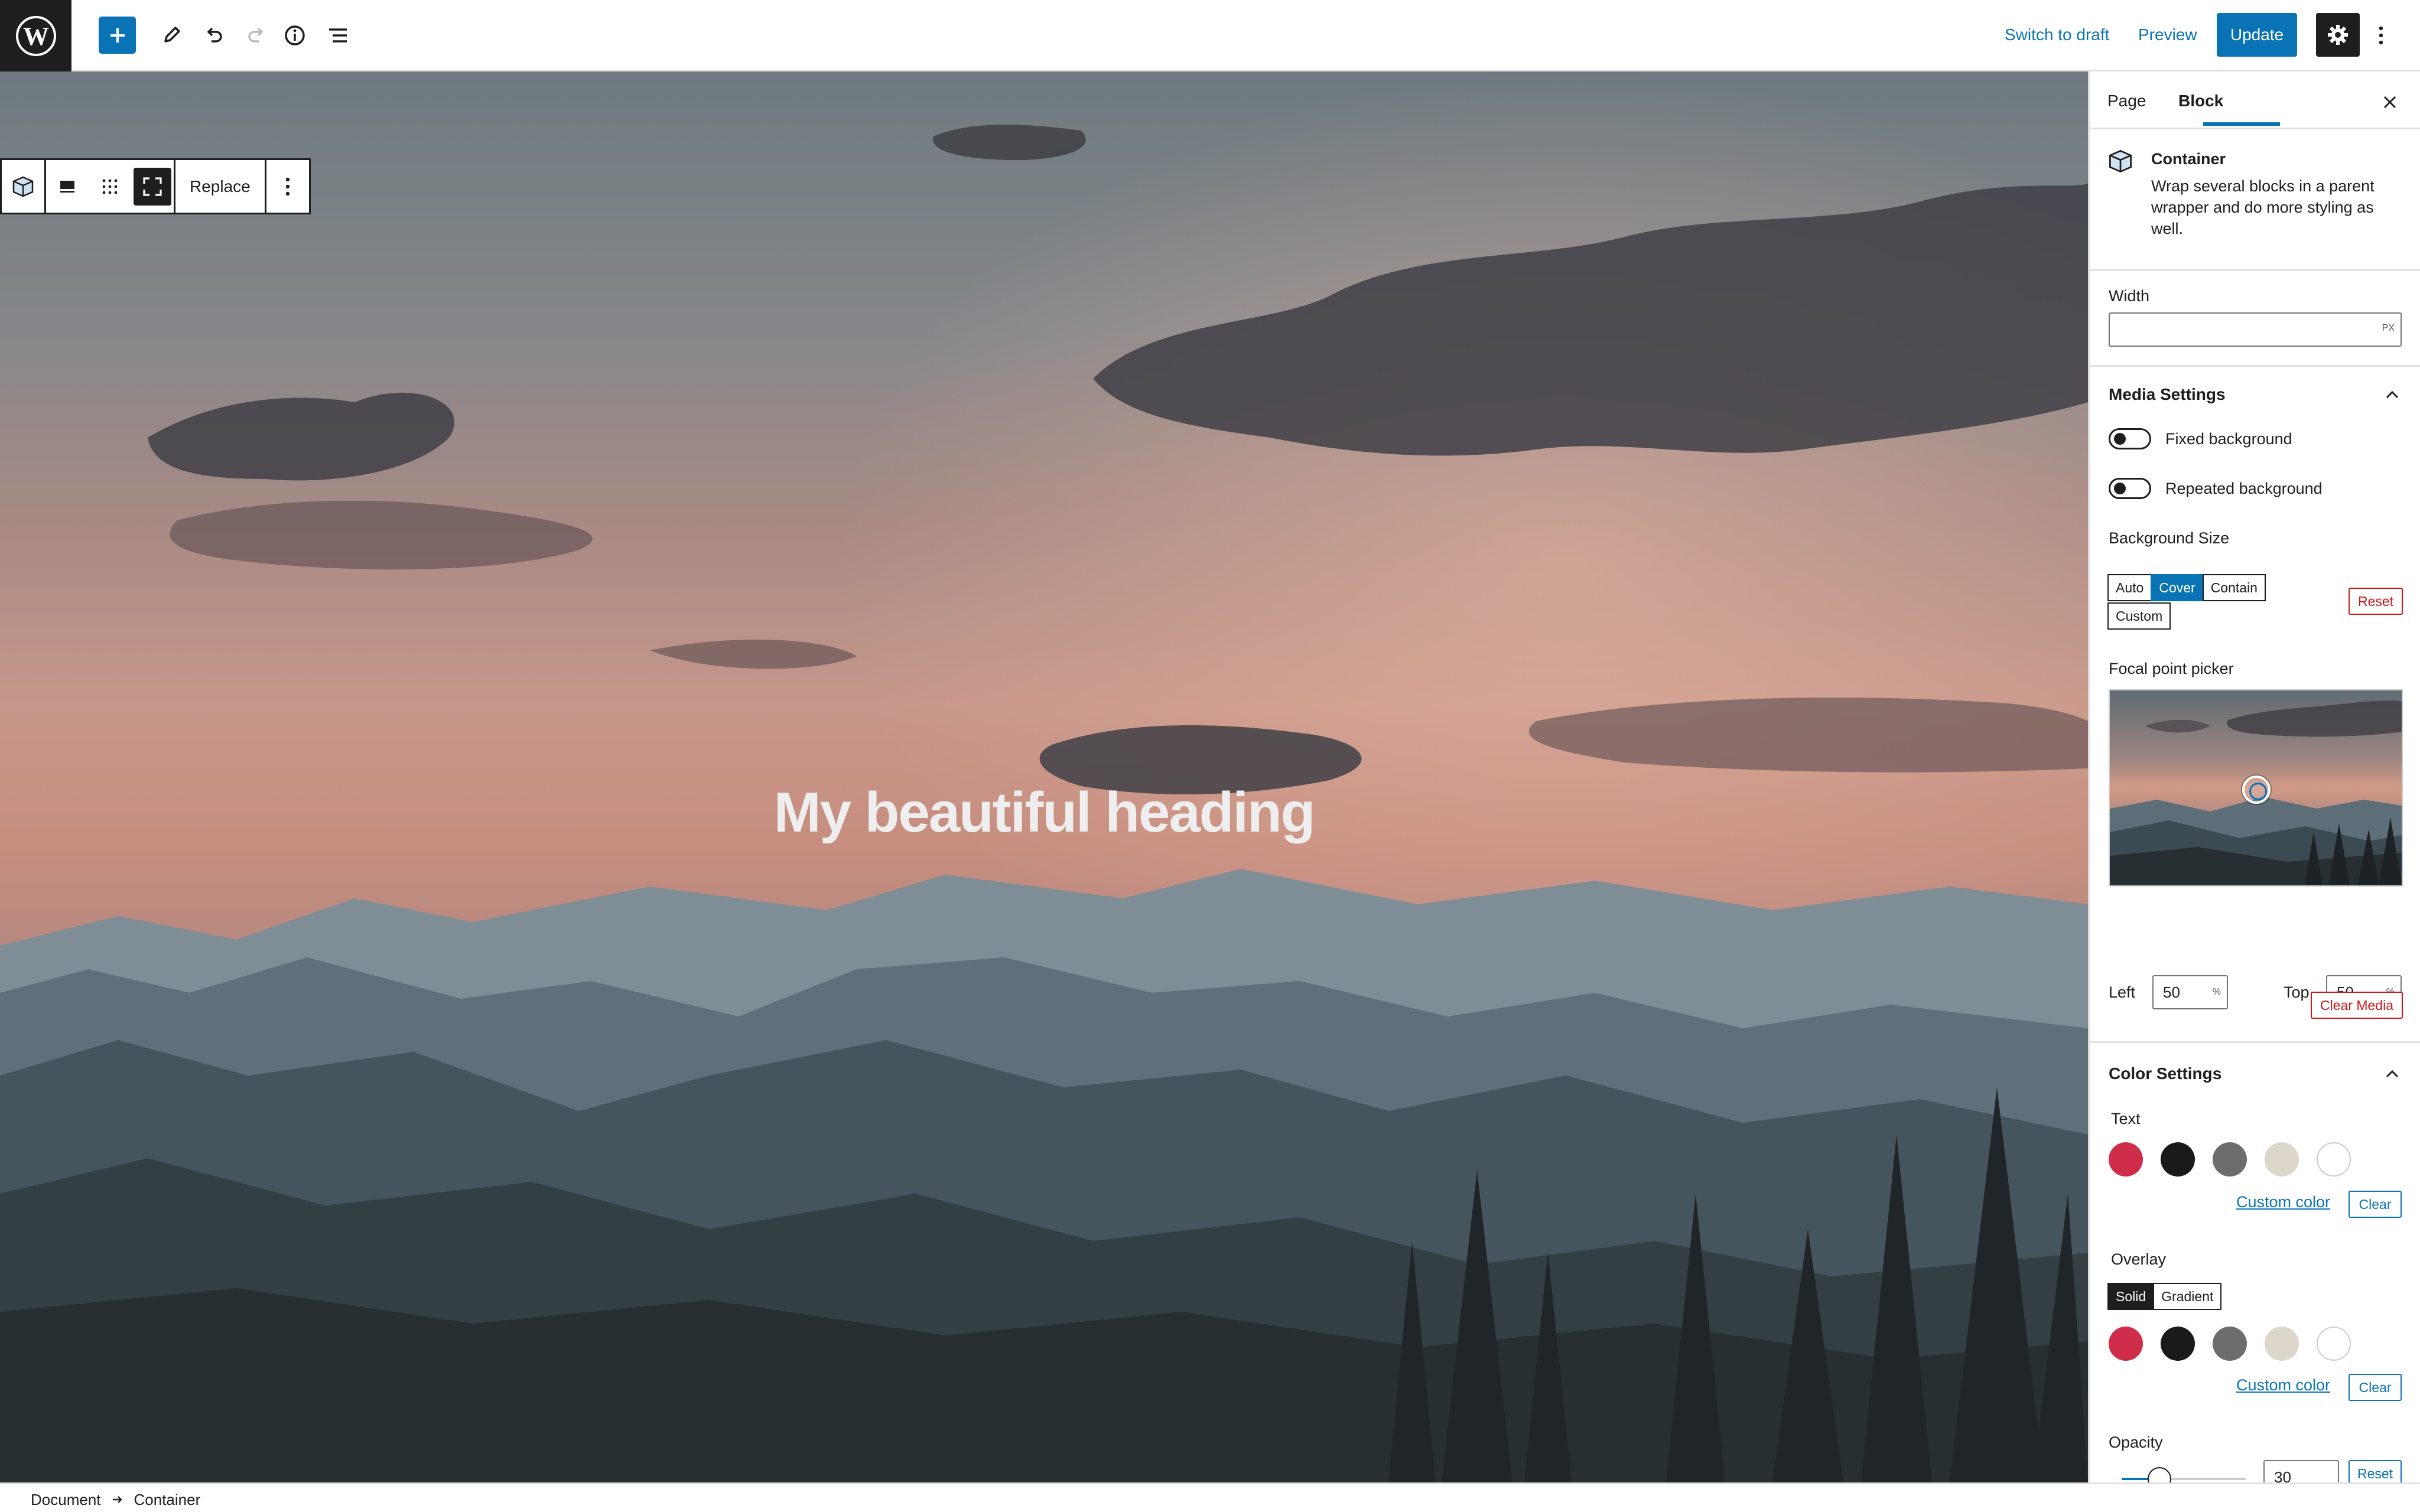 The width and height of the screenshot is (2420, 1512). I want to click on replace-media-button: Replace, so click(220, 186).